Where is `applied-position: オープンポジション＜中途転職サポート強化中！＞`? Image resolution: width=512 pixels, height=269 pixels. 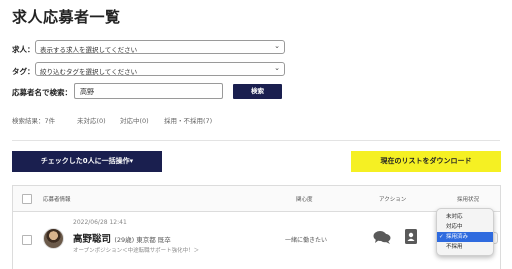
applied-position: オープンポジション＜中途転職サポート強化中！＞ is located at coordinates (136, 251).